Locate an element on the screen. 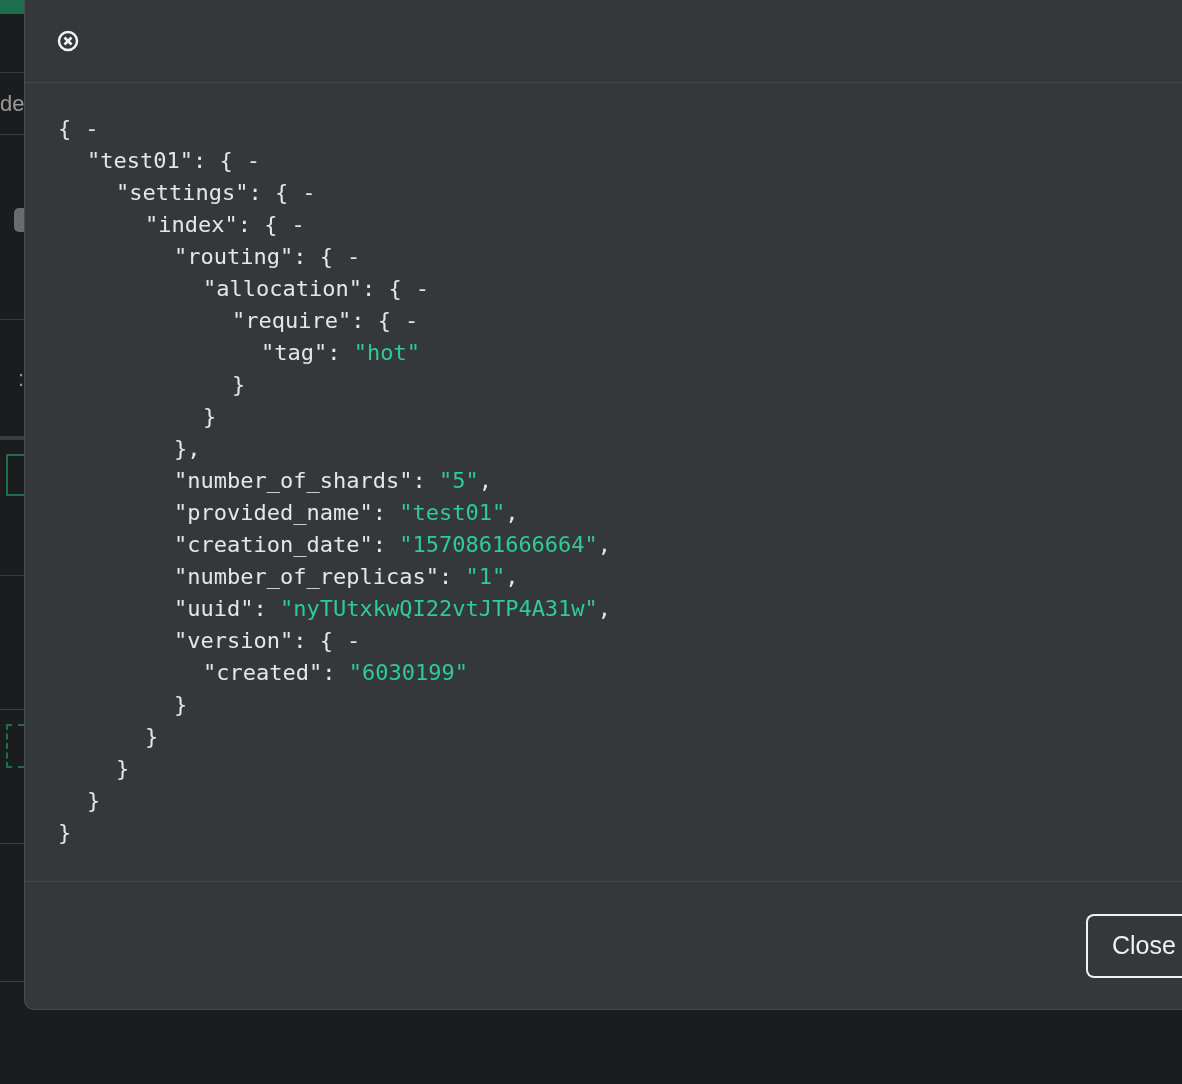  stat-text: : is located at coordinates (20, 378).